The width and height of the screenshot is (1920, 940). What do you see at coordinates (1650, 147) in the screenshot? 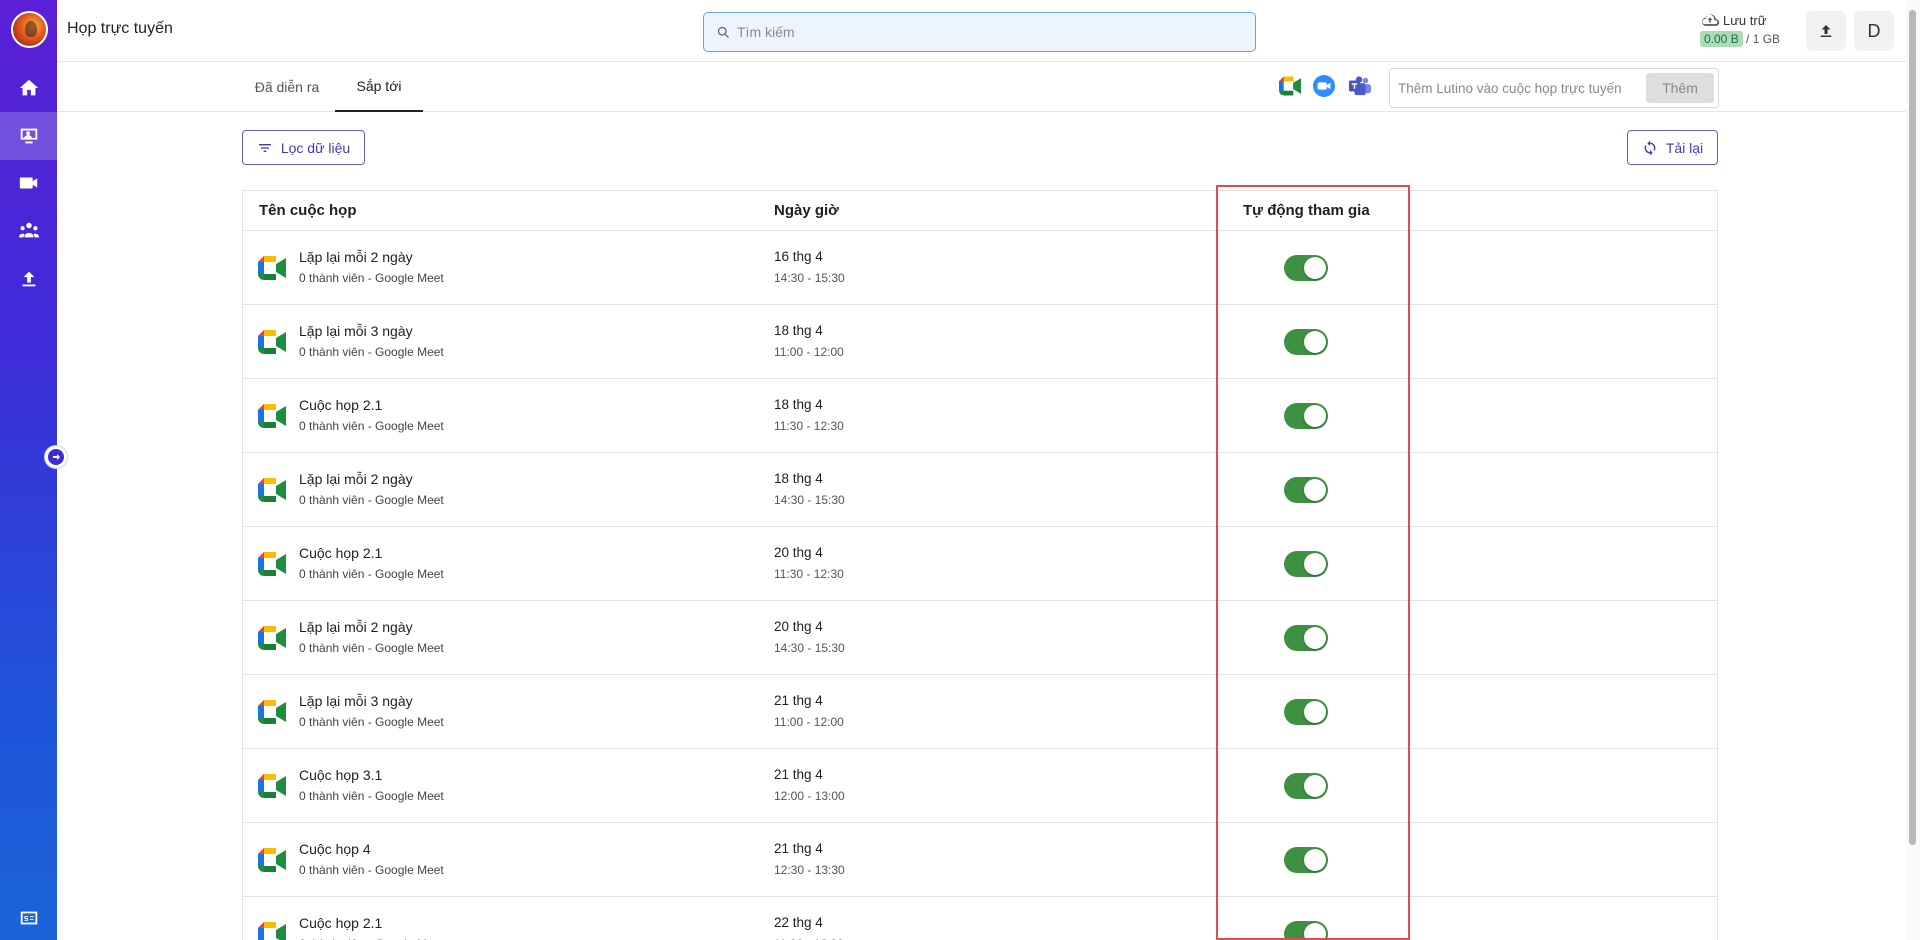
I see `refresh-icon` at bounding box center [1650, 147].